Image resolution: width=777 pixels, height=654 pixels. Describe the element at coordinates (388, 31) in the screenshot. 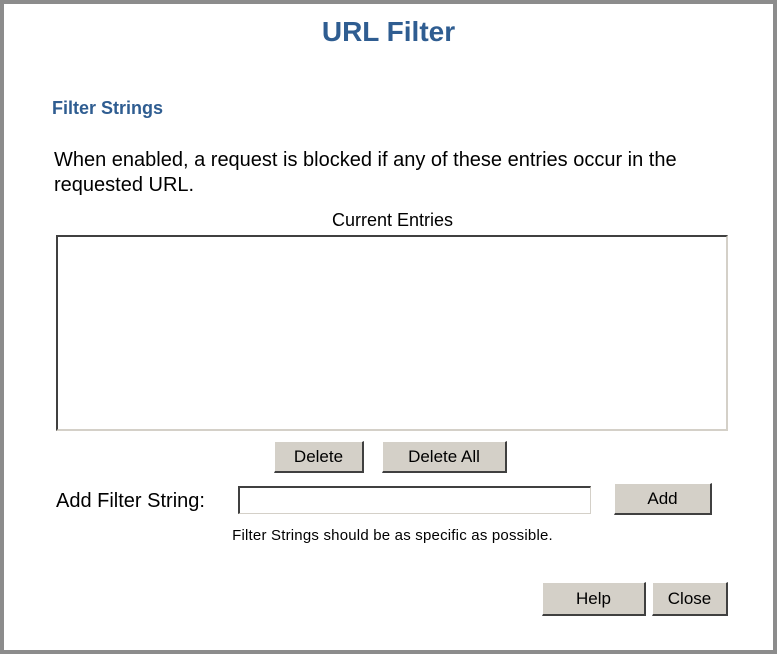

I see `page-title: URL Filter` at that location.